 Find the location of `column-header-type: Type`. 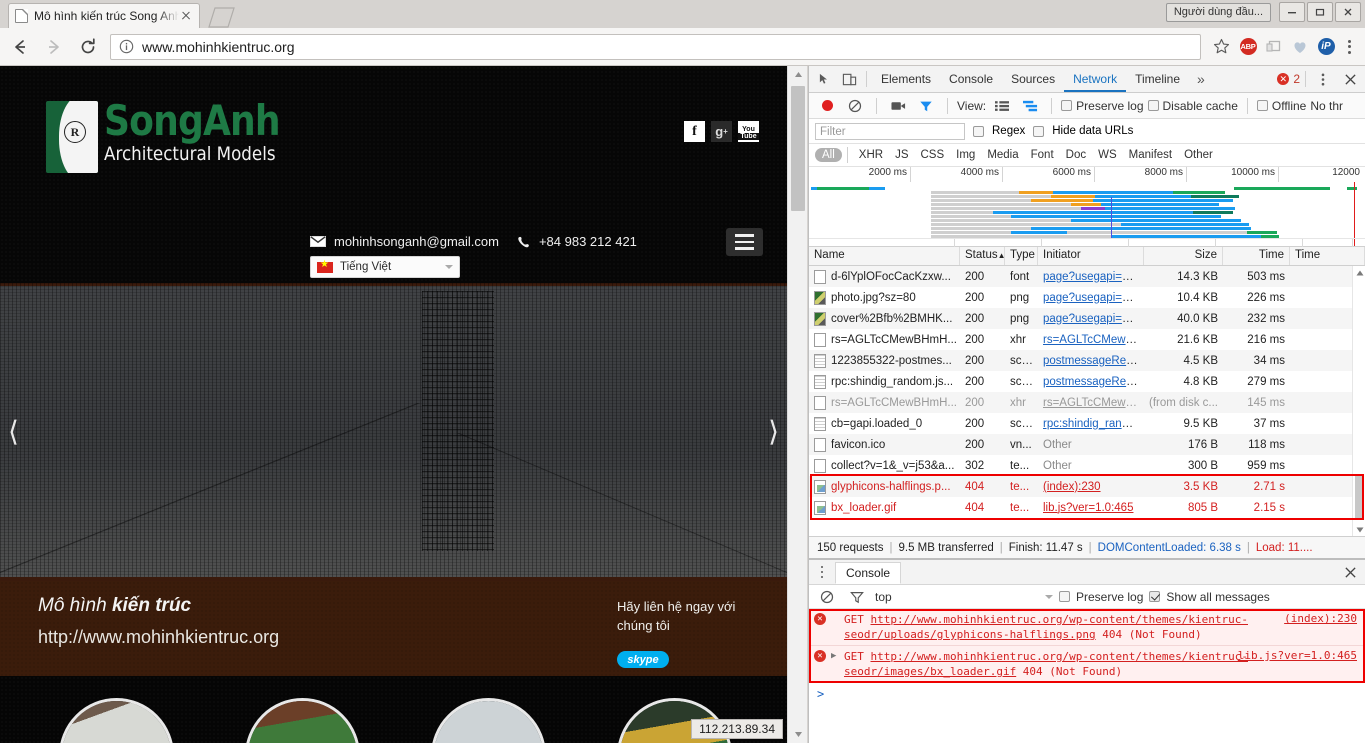

column-header-type: Type is located at coordinates (1021, 256).